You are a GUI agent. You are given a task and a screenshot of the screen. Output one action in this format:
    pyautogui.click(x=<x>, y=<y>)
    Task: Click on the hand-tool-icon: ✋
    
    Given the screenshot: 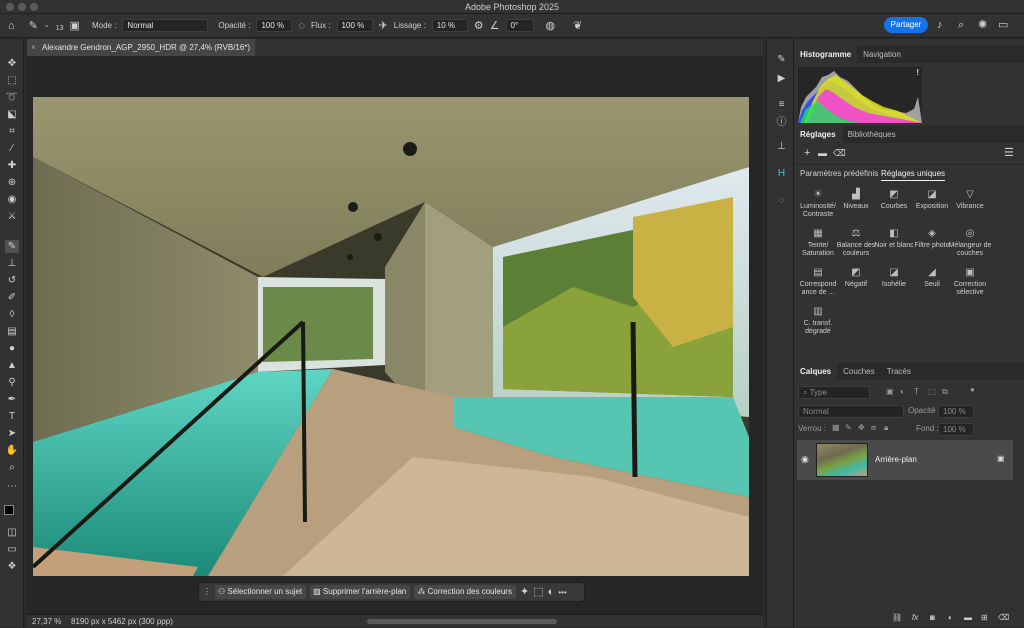 What is the action you would take?
    pyautogui.click(x=12, y=450)
    